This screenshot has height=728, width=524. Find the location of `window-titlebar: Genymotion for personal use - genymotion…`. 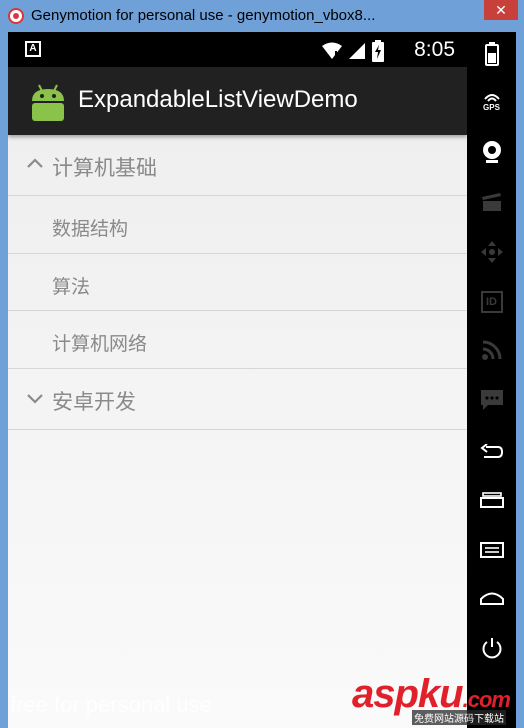

window-titlebar: Genymotion for personal use - genymotion… is located at coordinates (262, 16).